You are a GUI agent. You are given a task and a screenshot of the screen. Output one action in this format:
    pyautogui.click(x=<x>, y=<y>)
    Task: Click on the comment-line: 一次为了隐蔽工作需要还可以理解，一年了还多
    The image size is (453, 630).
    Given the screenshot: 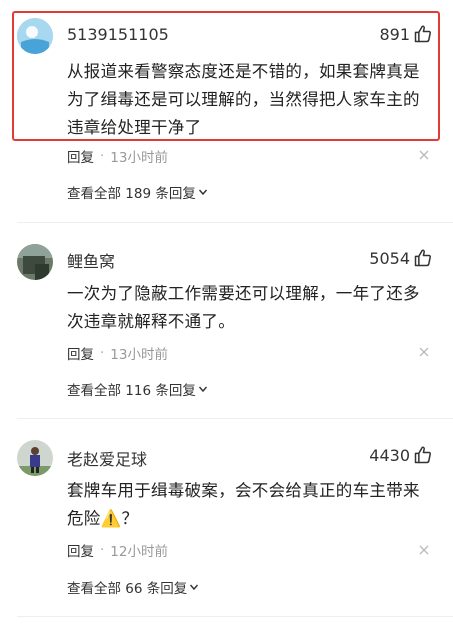 What is the action you would take?
    pyautogui.click(x=243, y=293)
    